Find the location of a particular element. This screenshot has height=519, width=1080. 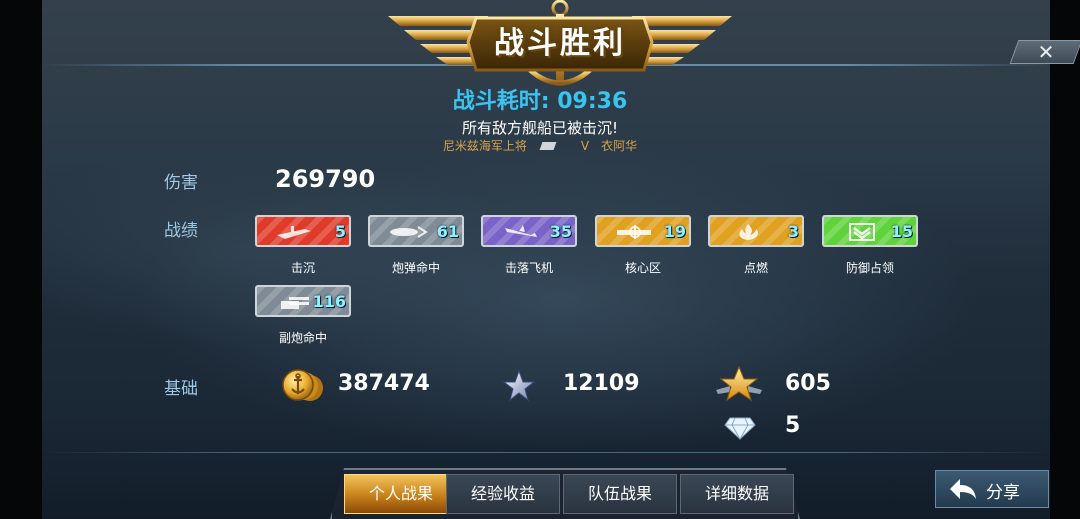

close-icon: ✕ is located at coordinates (1046, 52).